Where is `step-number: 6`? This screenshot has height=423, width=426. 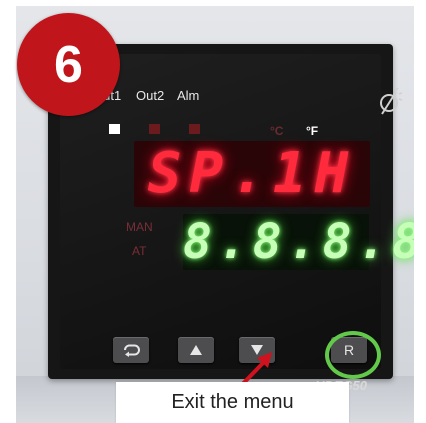
step-number: 6 is located at coordinates (68, 64).